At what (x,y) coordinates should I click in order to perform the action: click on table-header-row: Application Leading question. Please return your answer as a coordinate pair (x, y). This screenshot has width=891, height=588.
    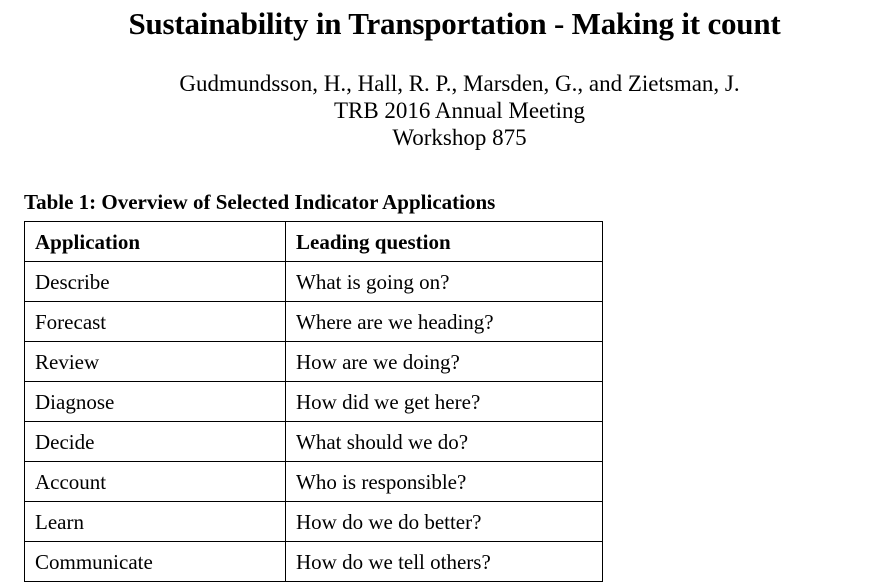
    Looking at the image, I should click on (313, 241).